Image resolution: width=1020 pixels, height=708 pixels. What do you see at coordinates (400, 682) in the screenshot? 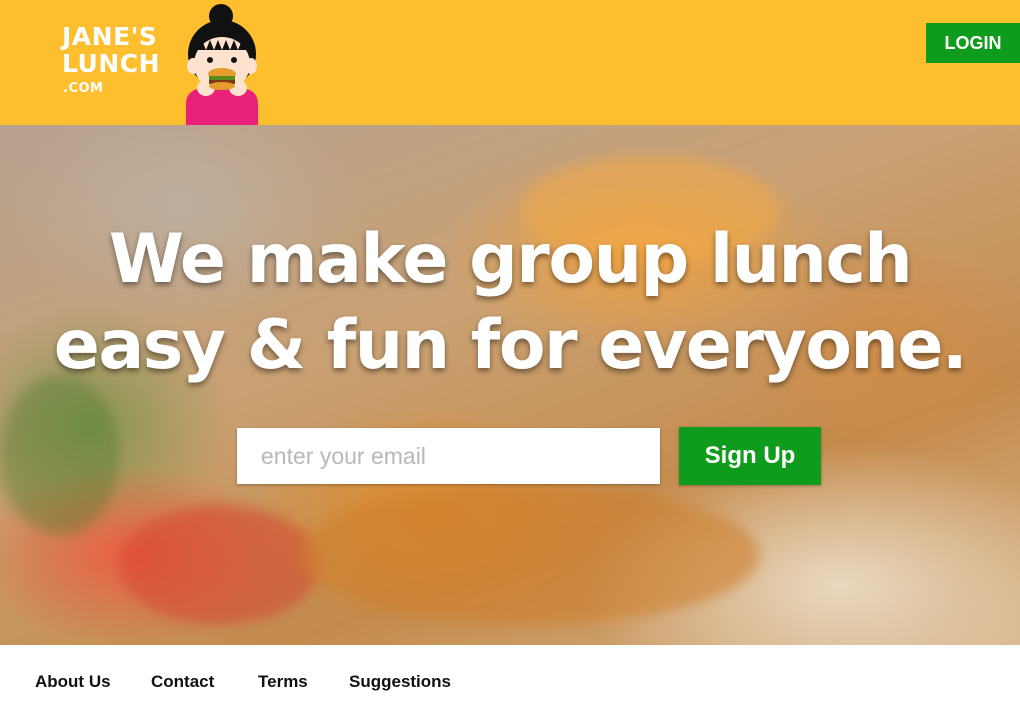
I see `footer-link-suggestions: Suggestions` at bounding box center [400, 682].